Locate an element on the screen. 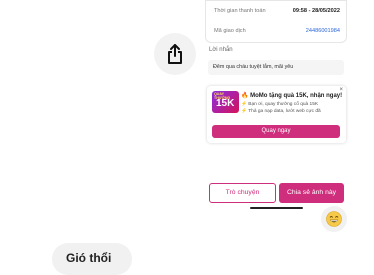 Image resolution: width=374 pixels, height=275 pixels. transaction-id-value: 24486001984 is located at coordinates (323, 31).